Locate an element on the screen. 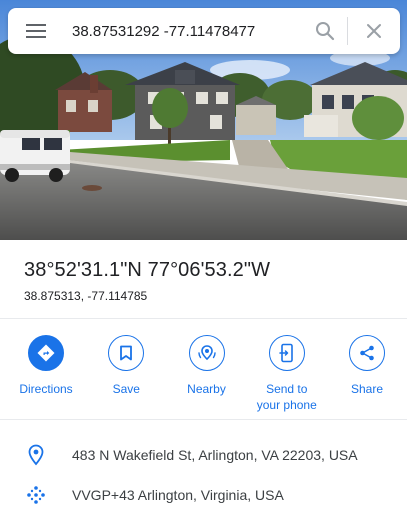  send-to-phone-button: Send to your phone is located at coordinates (287, 374).